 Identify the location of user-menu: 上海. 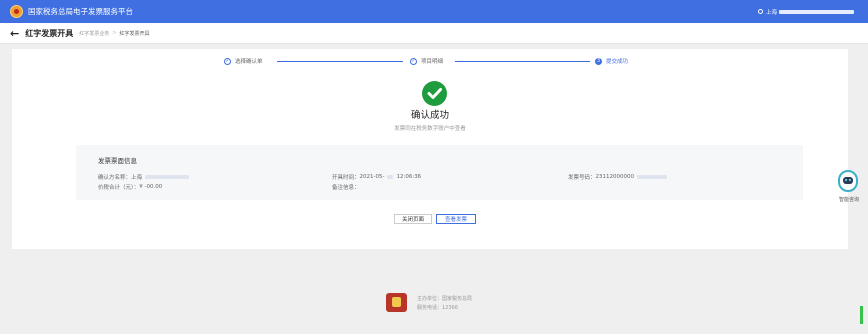
(805, 11).